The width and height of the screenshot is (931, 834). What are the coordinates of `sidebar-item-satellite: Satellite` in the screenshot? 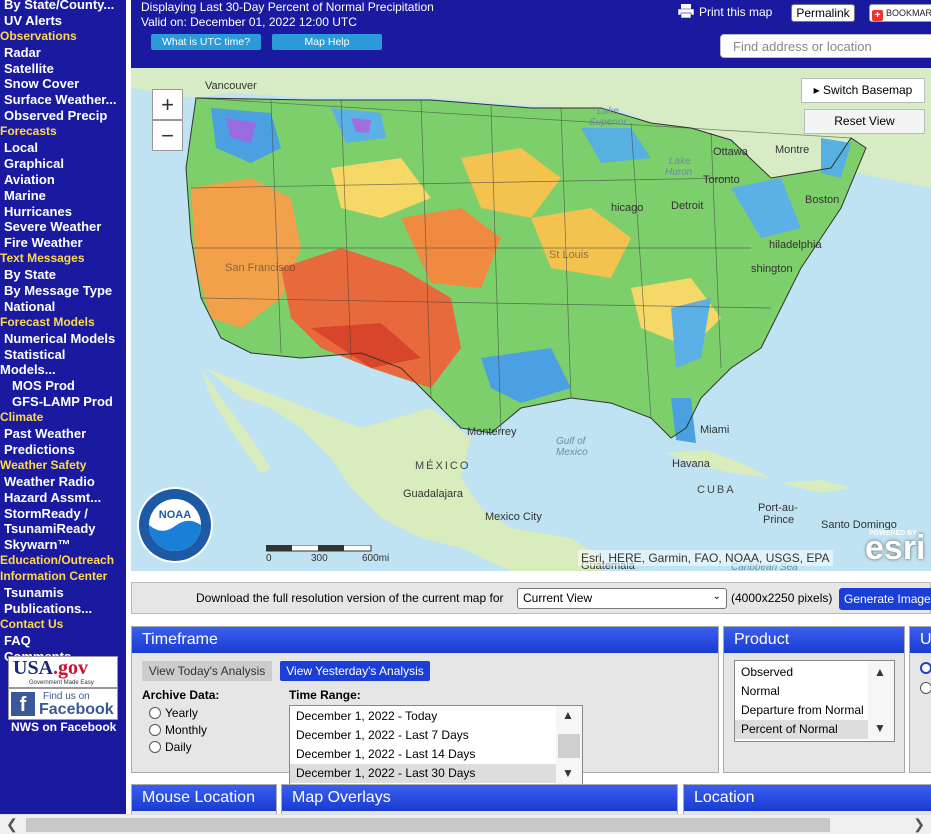 It's located at (63, 69).